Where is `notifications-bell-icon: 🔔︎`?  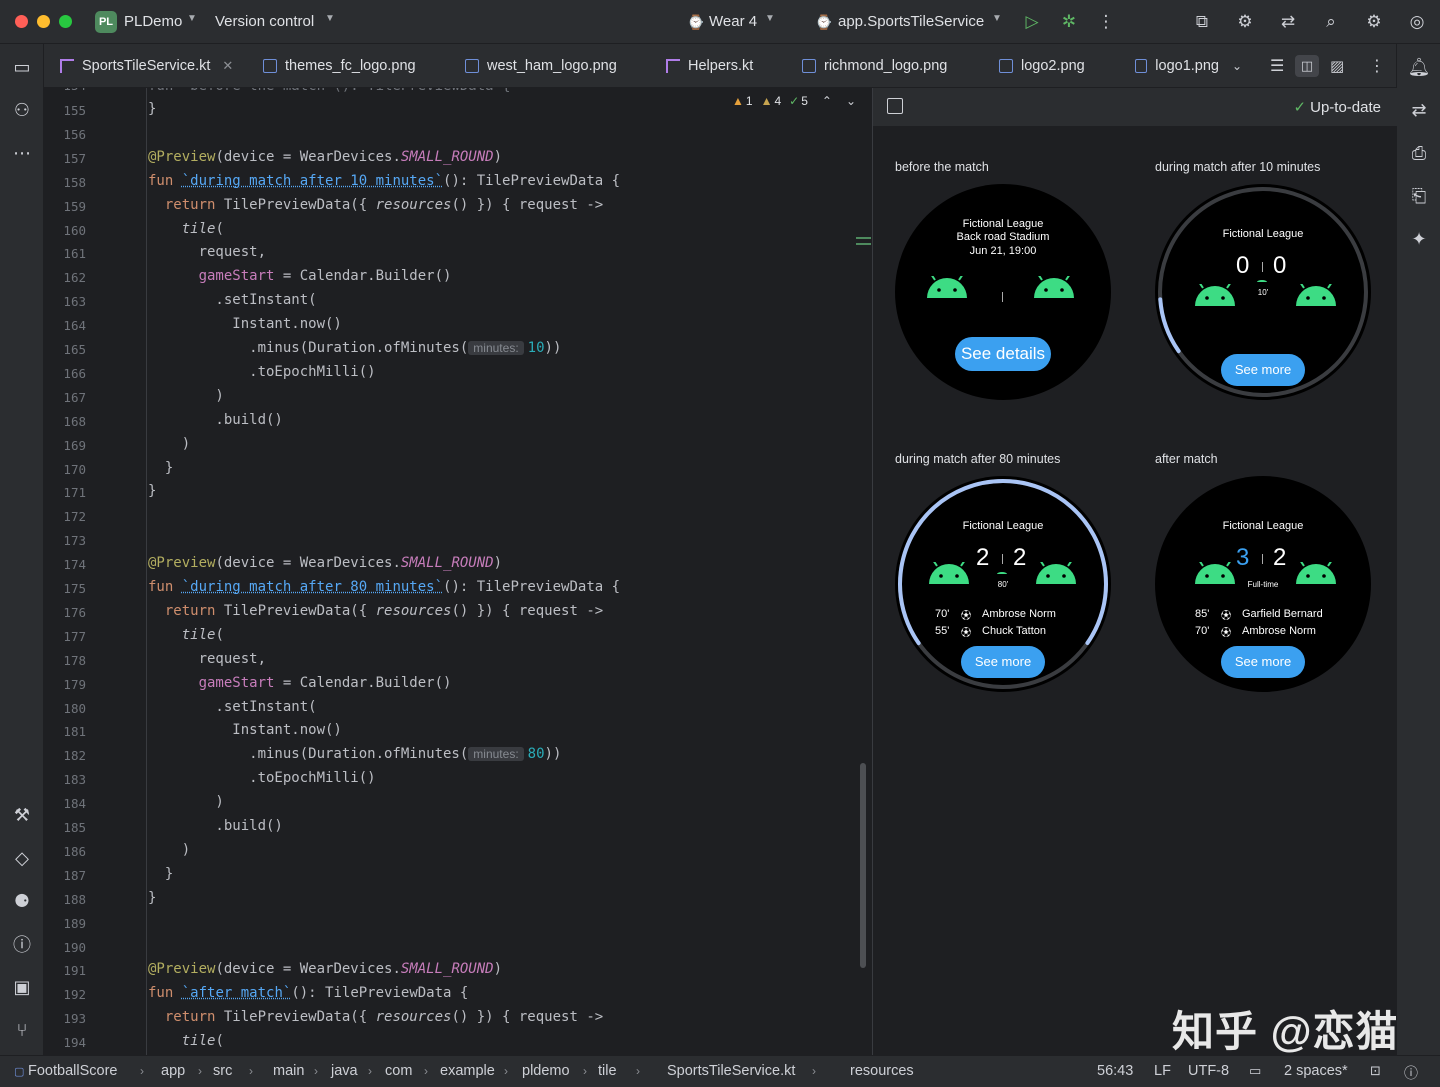 notifications-bell-icon: 🔔︎ is located at coordinates (1419, 67).